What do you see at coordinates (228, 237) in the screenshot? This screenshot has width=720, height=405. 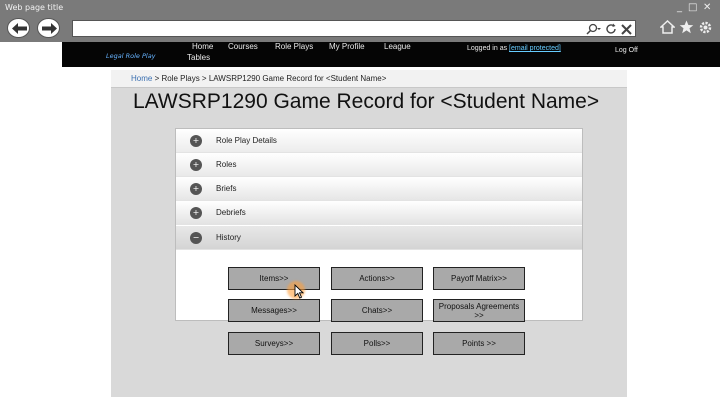 I see `accordion-label: History` at bounding box center [228, 237].